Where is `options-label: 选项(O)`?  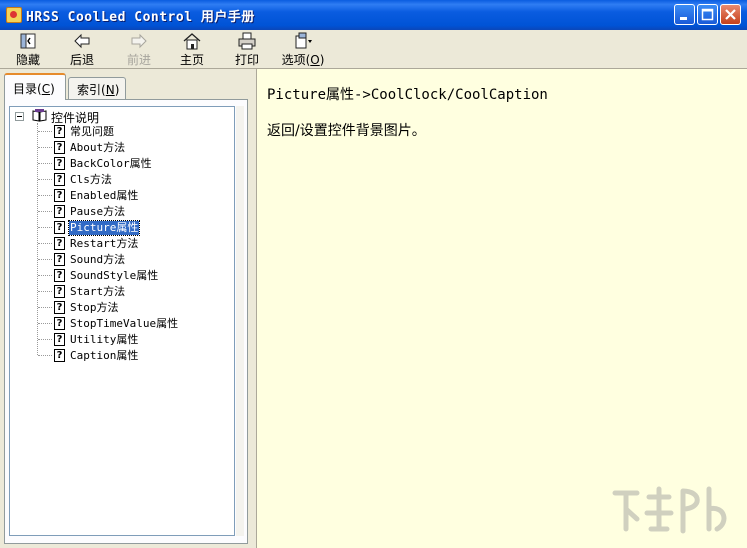 options-label: 选项(O) is located at coordinates (303, 60).